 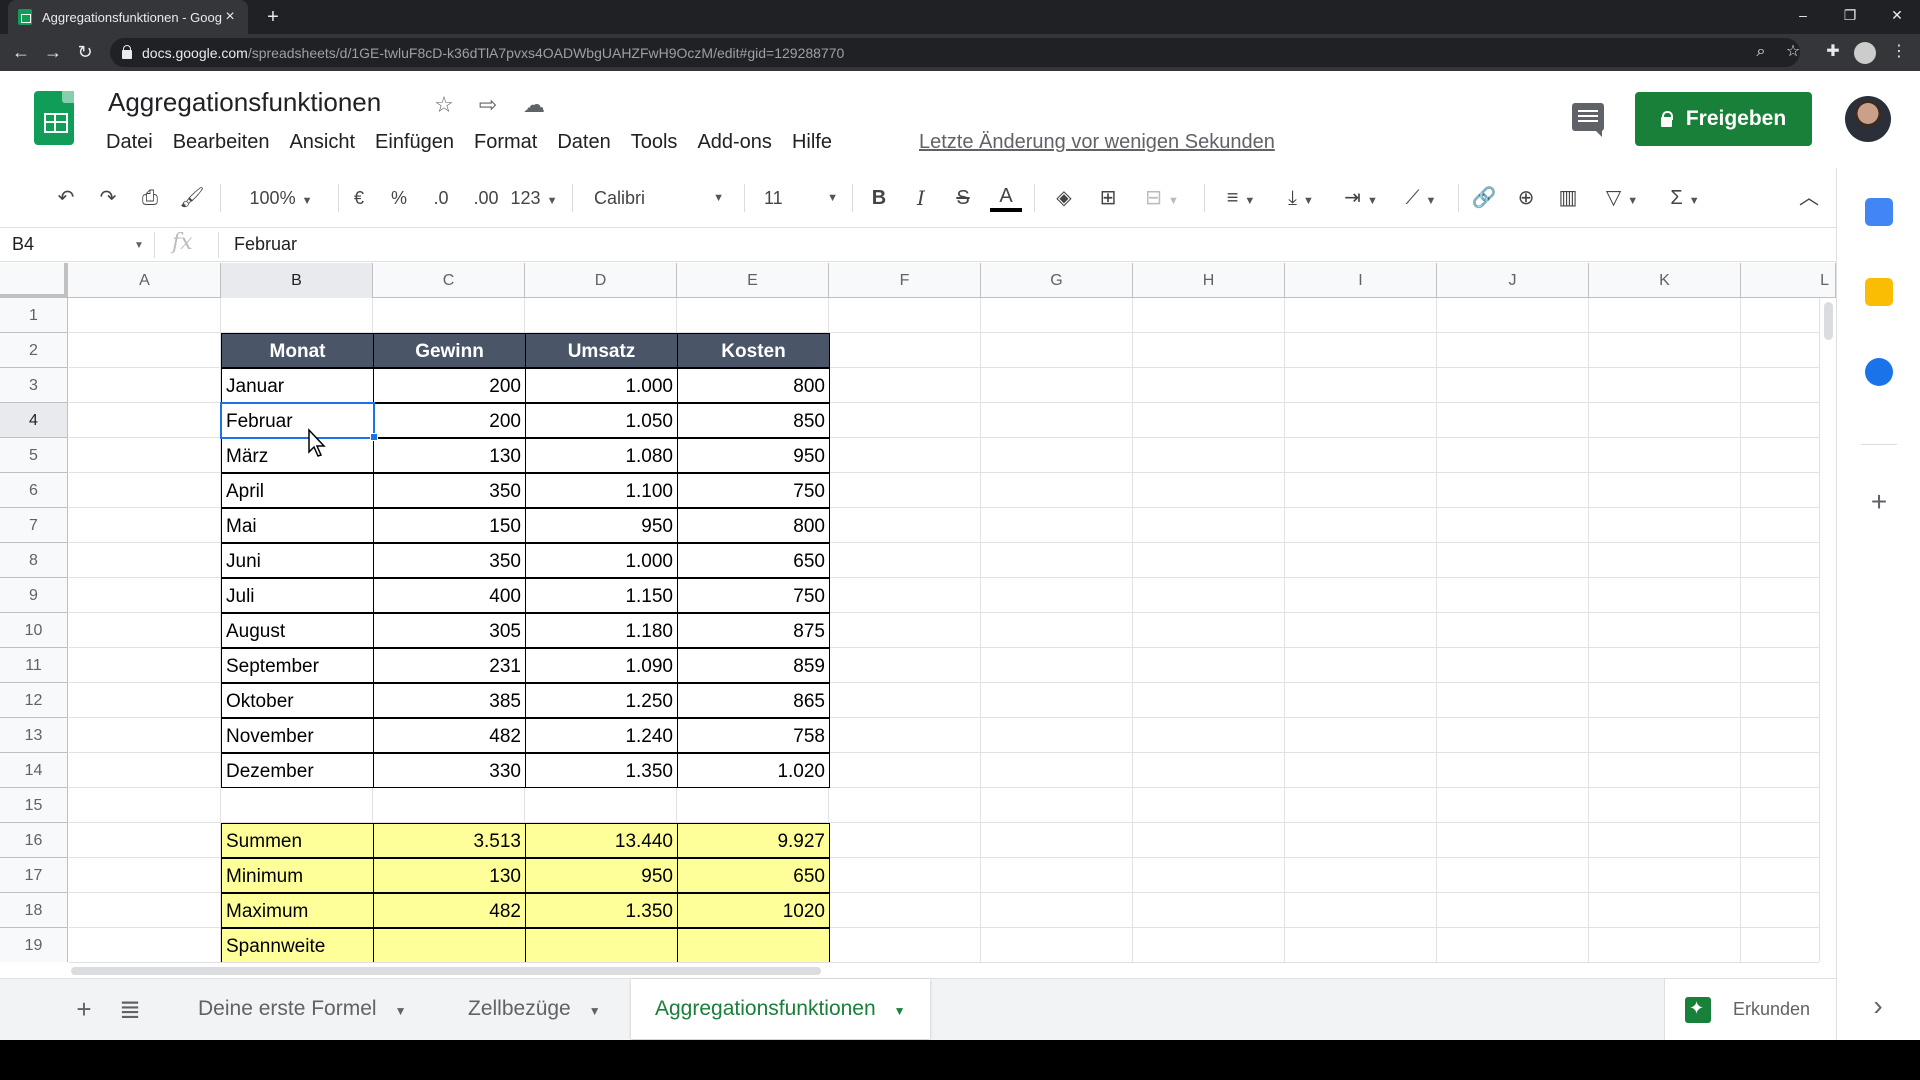 I want to click on menu-hilfe: Hilfe, so click(x=812, y=142).